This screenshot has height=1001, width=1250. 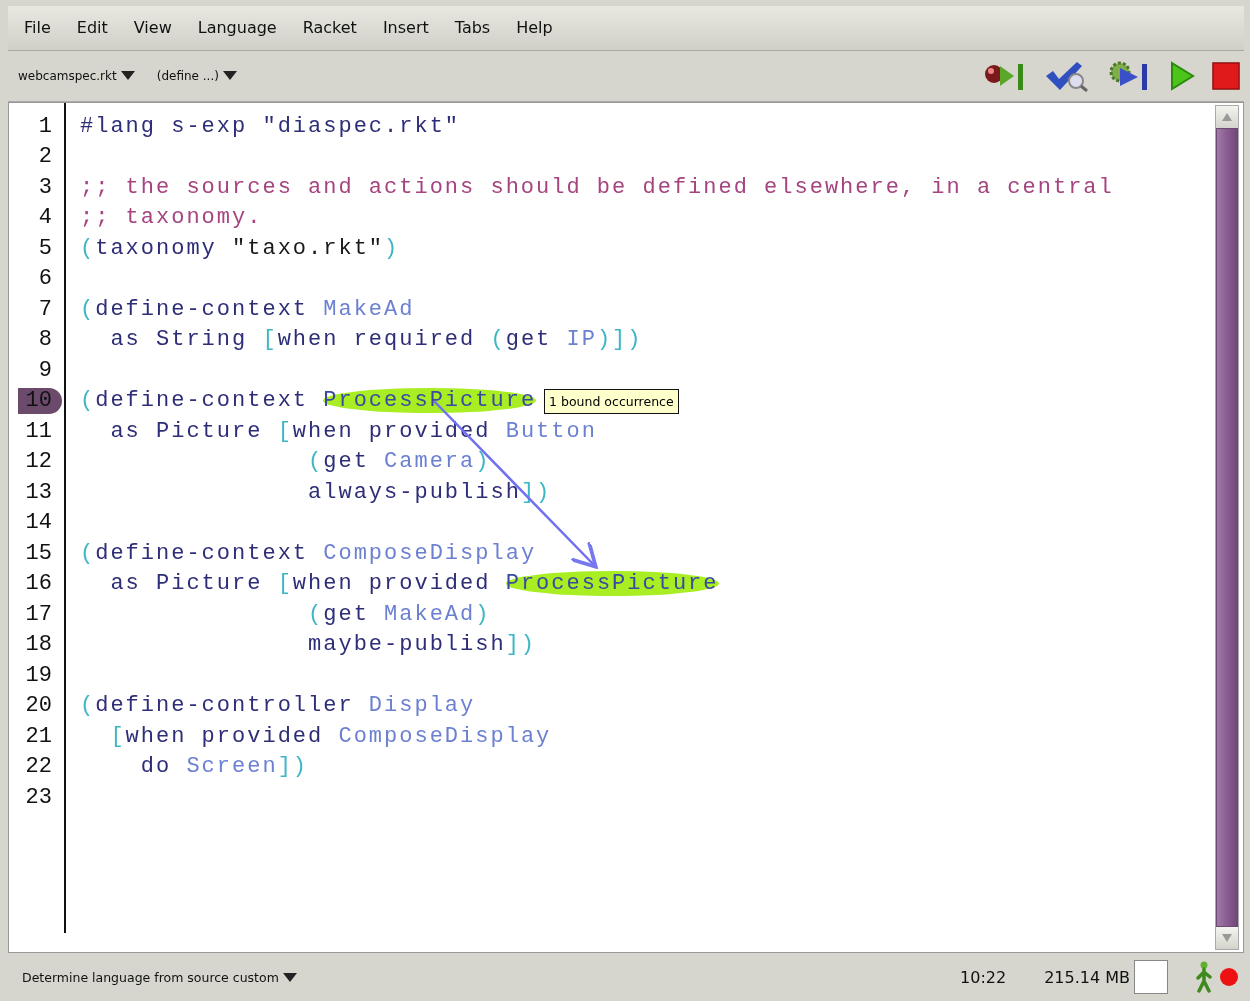 What do you see at coordinates (240, 248) in the screenshot?
I see `code-line: (taxonomy "taxo.rkt")` at bounding box center [240, 248].